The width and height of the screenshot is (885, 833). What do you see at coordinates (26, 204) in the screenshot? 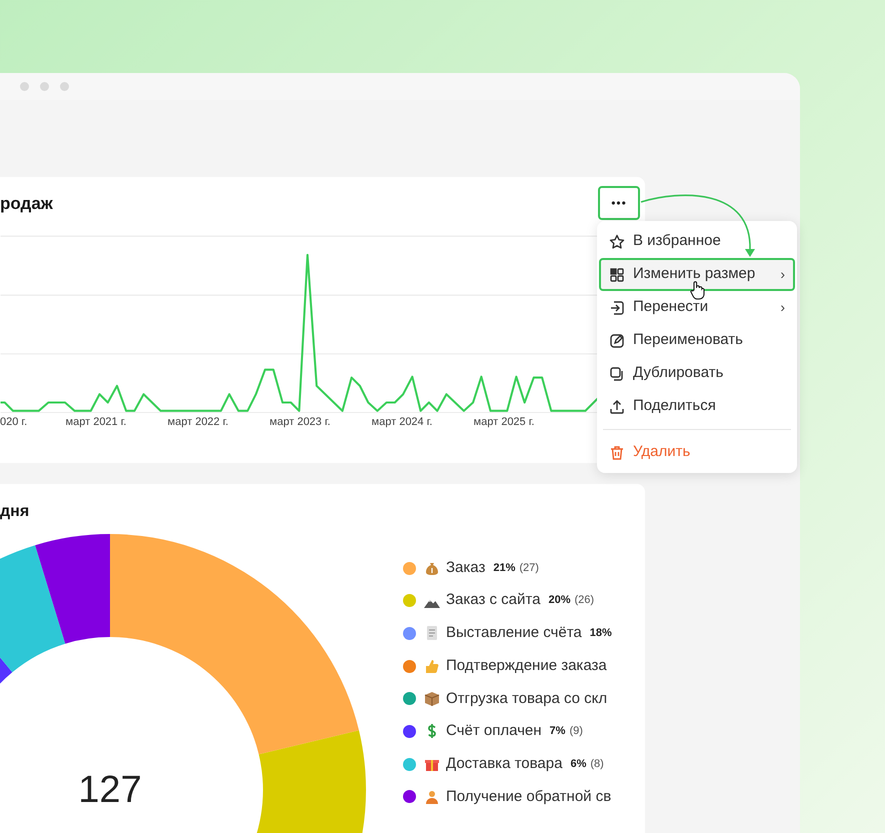
I see `card-title: родаж` at bounding box center [26, 204].